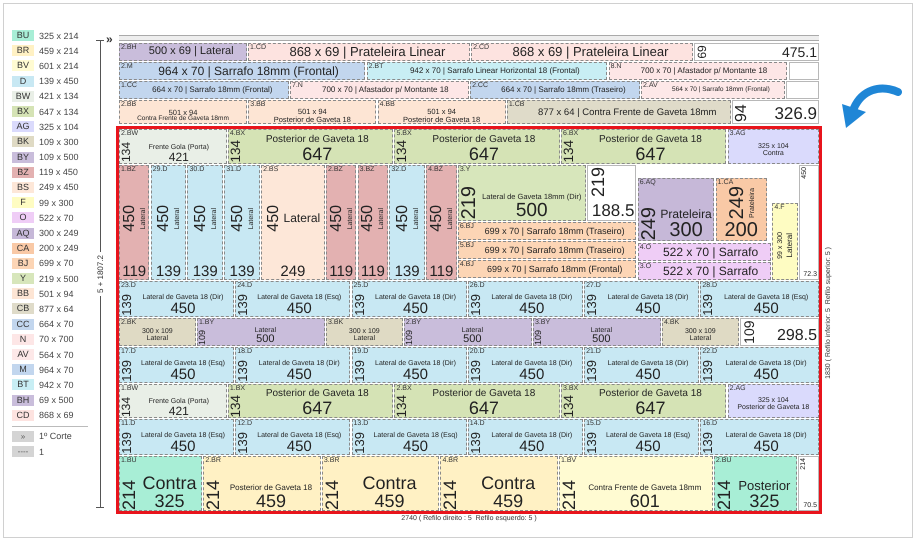 Image resolution: width=916 pixels, height=541 pixels. I want to click on piece-name: Lateral, so click(302, 218).